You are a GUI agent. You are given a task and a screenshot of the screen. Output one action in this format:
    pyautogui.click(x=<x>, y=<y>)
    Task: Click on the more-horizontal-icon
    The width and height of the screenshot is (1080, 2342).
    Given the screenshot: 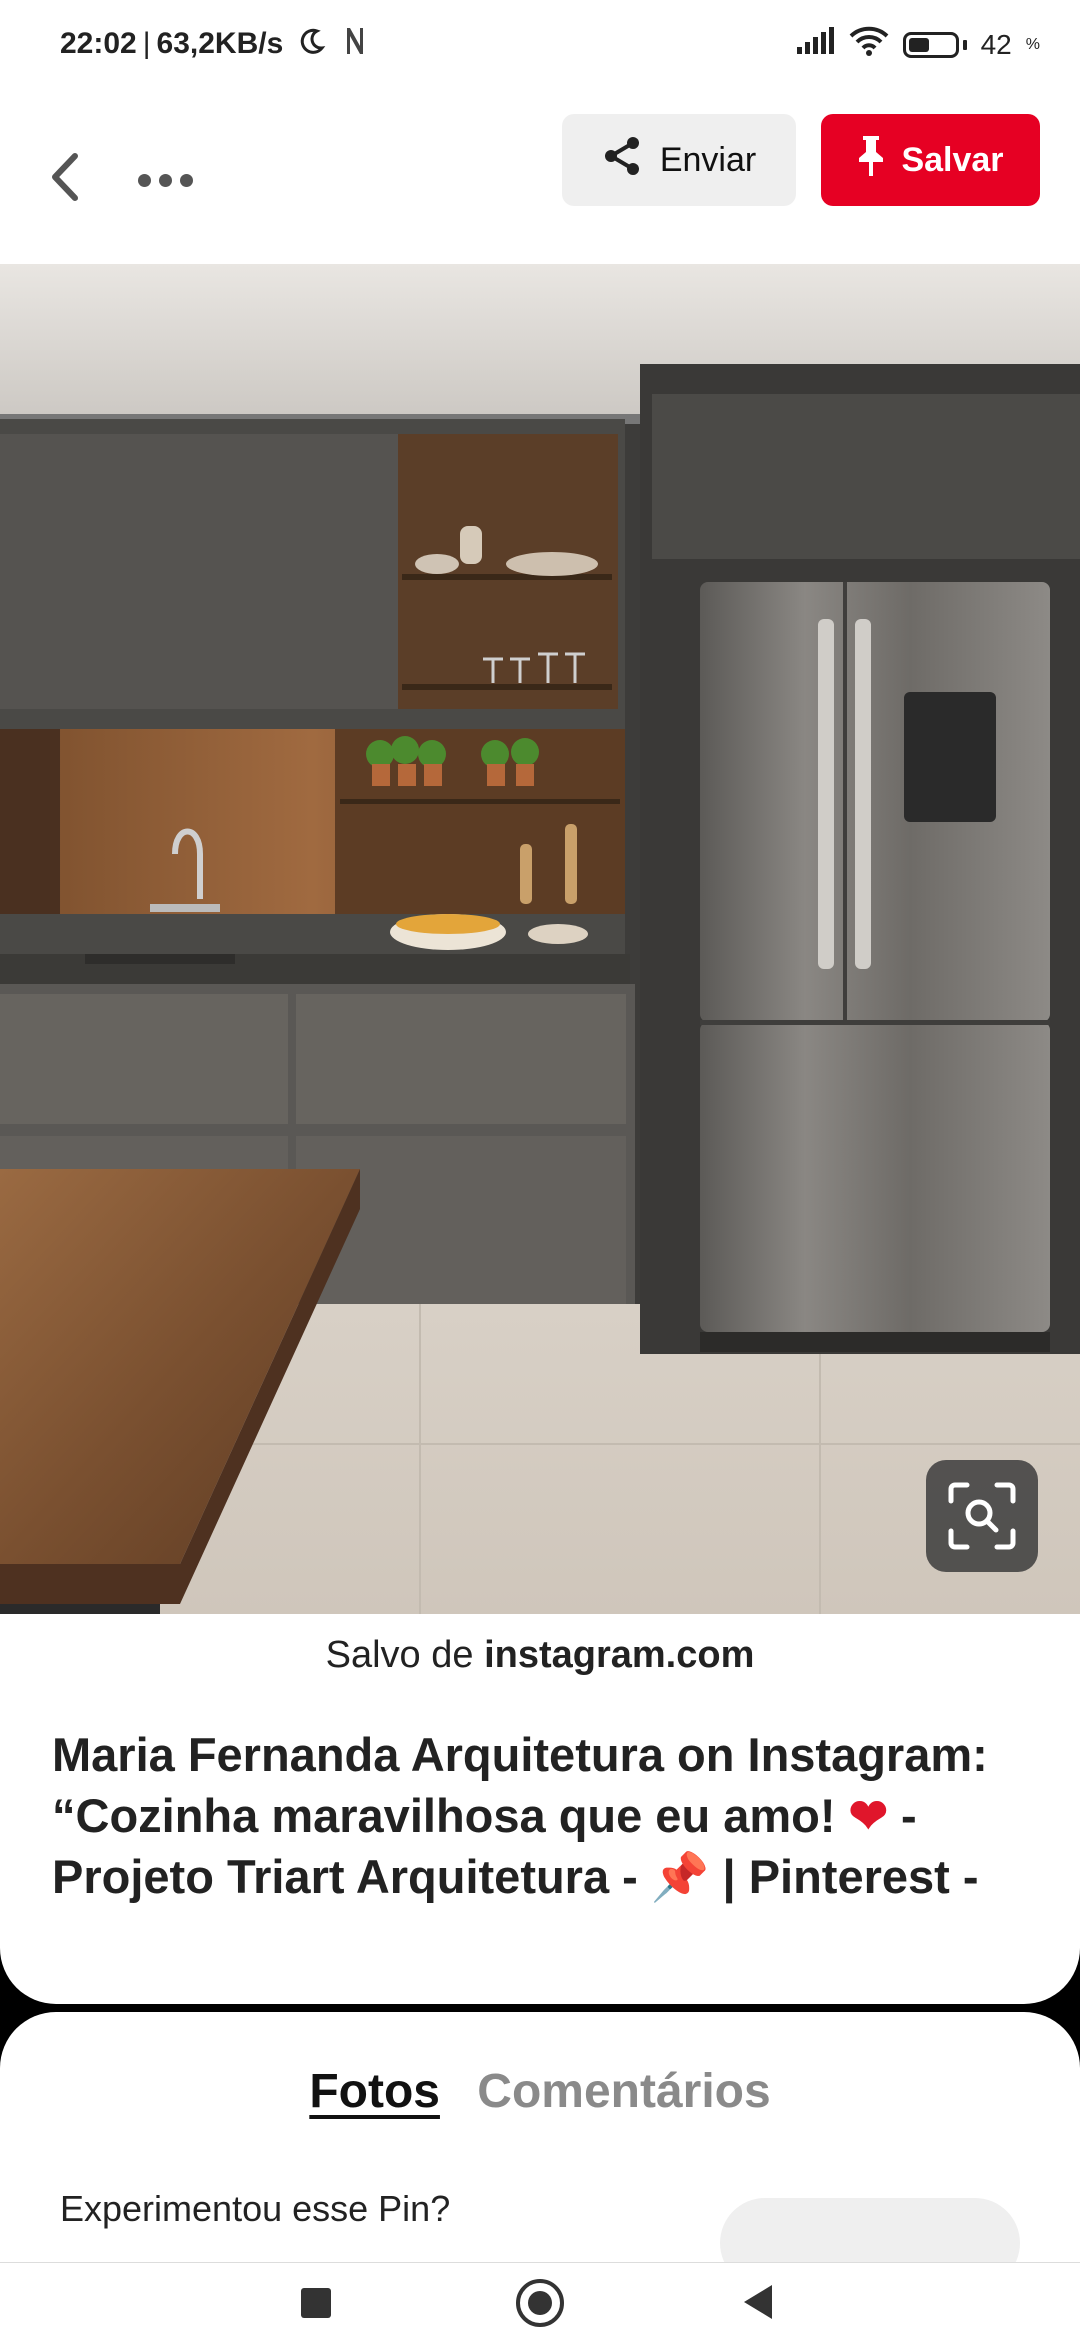 What is the action you would take?
    pyautogui.click(x=144, y=180)
    